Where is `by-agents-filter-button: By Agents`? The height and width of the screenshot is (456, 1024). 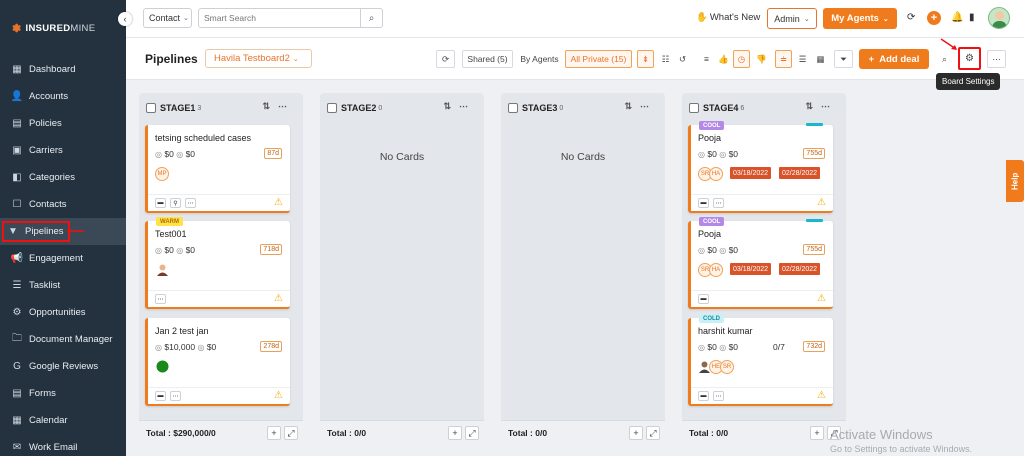
by-agents-filter-button: By Agents is located at coordinates (539, 59).